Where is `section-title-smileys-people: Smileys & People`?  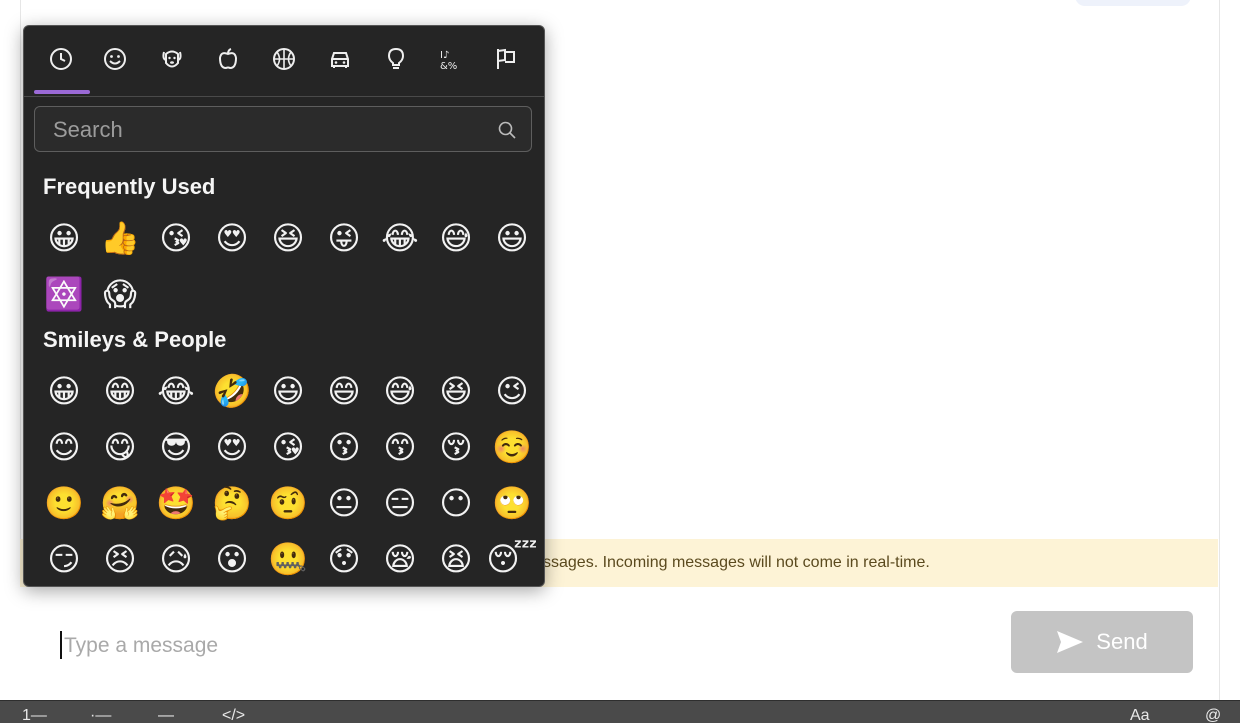
section-title-smileys-people: Smileys & People is located at coordinates (135, 339).